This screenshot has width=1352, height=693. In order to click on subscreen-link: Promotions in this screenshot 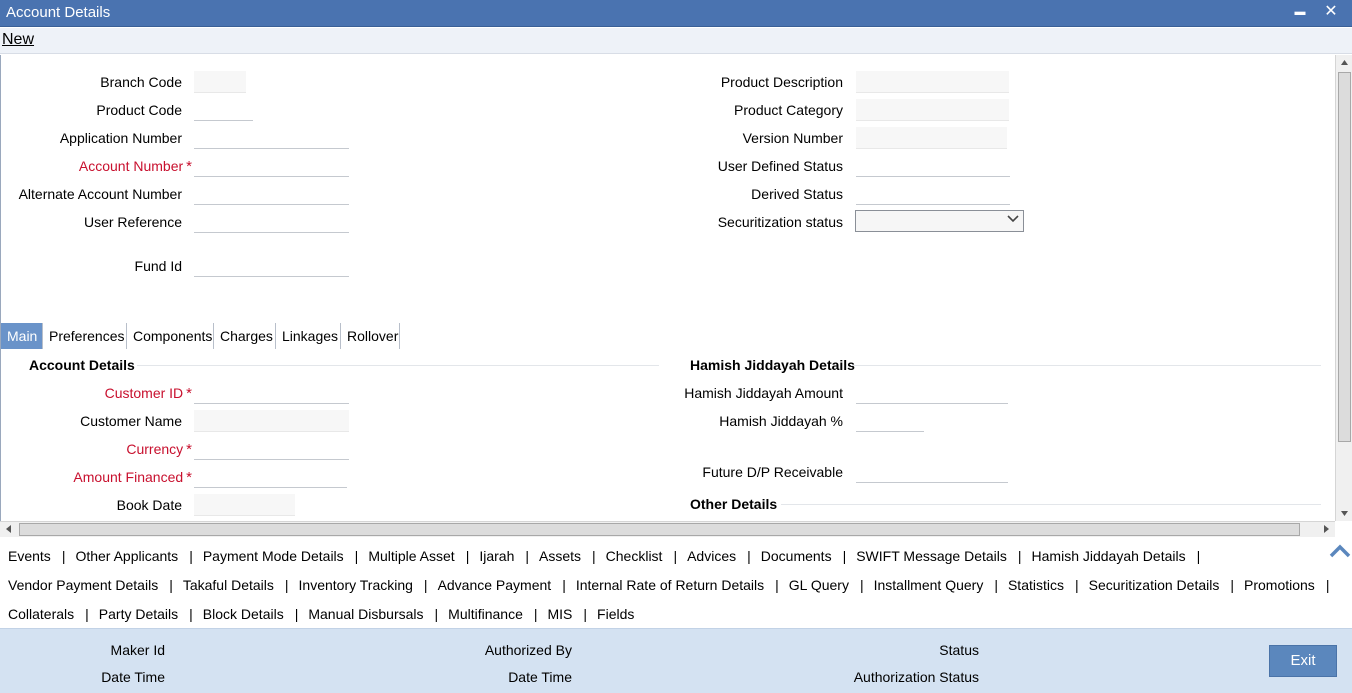, I will do `click(1279, 585)`.